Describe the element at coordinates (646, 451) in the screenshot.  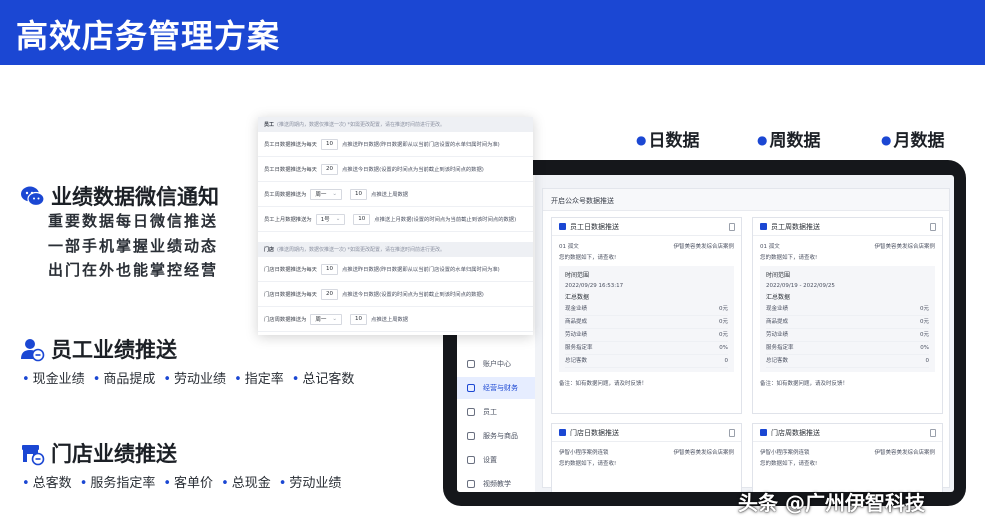
I see `card-meta: 伊智小程序案例连锁 伊智美容美发综合店案例` at that location.